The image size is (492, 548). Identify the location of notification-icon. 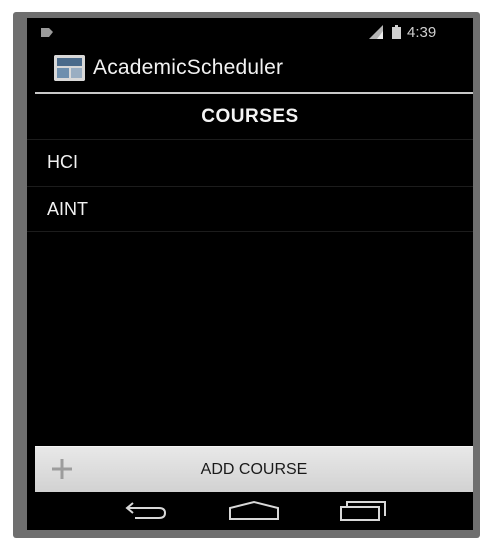
(47, 32).